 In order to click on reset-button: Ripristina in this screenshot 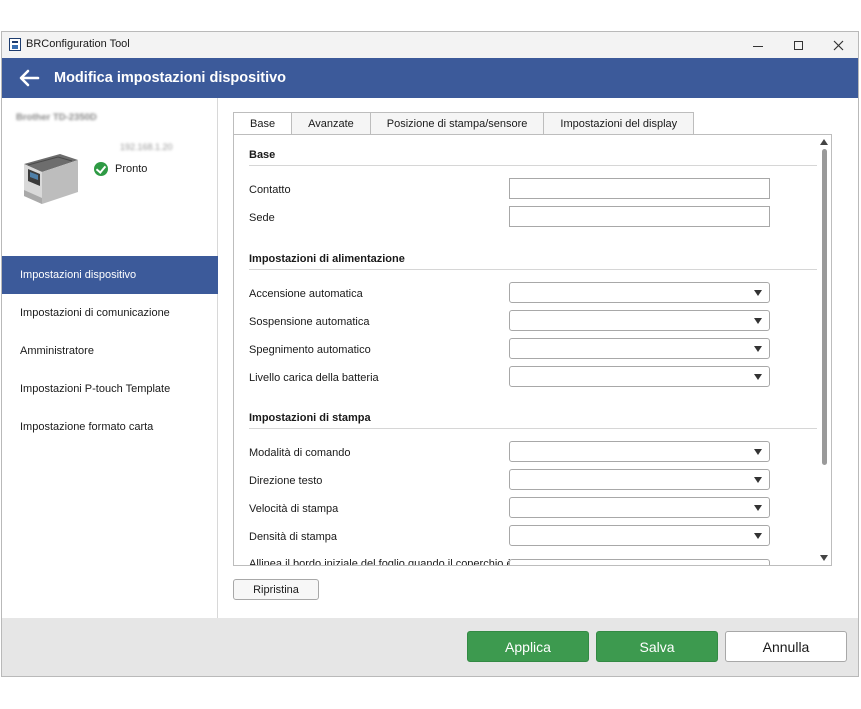, I will do `click(276, 589)`.